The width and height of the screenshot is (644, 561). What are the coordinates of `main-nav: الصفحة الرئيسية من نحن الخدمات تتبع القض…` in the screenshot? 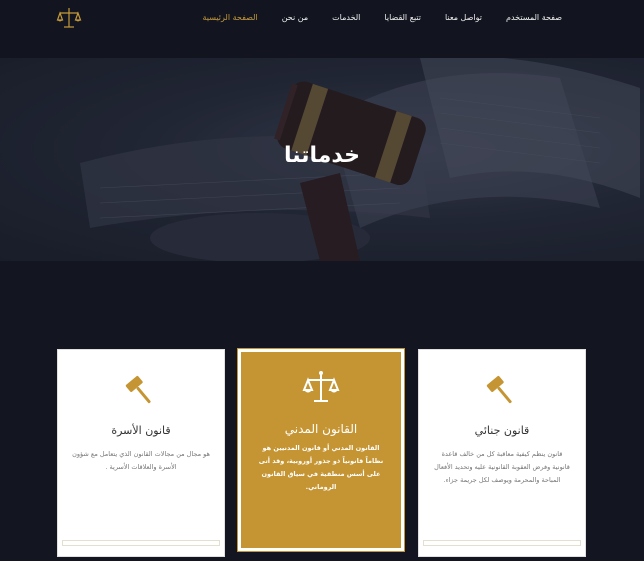 It's located at (382, 17).